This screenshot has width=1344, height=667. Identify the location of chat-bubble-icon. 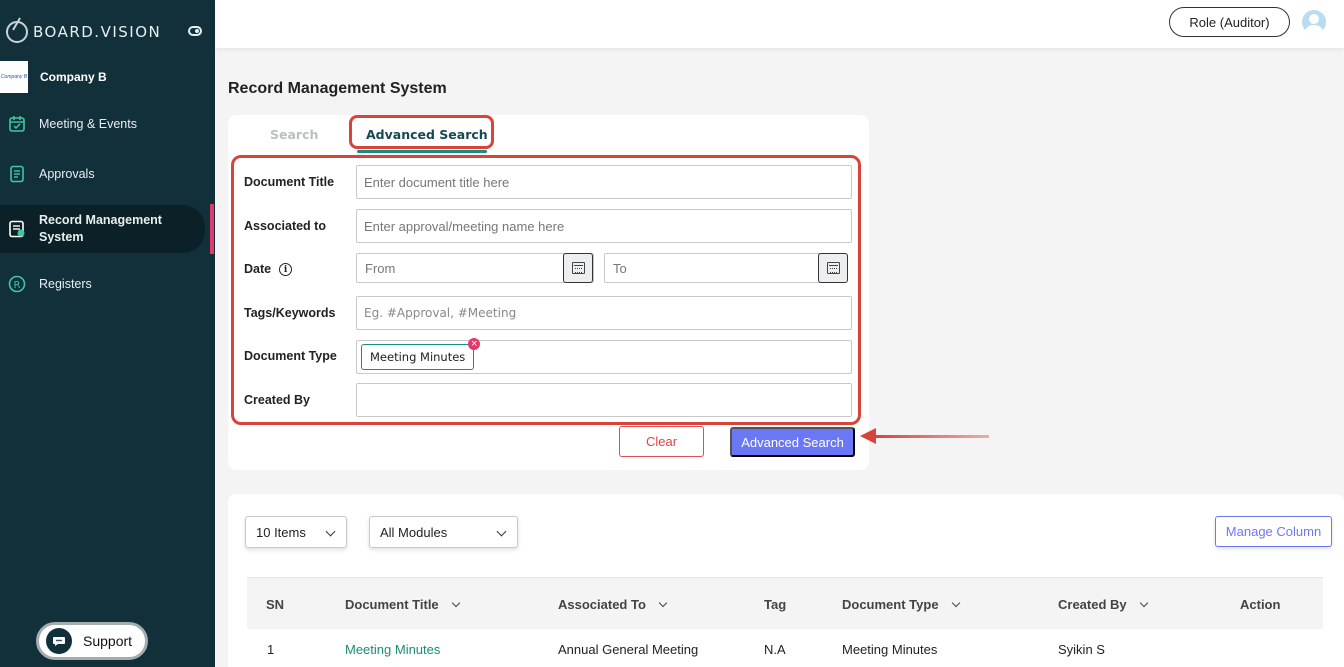
(59, 641).